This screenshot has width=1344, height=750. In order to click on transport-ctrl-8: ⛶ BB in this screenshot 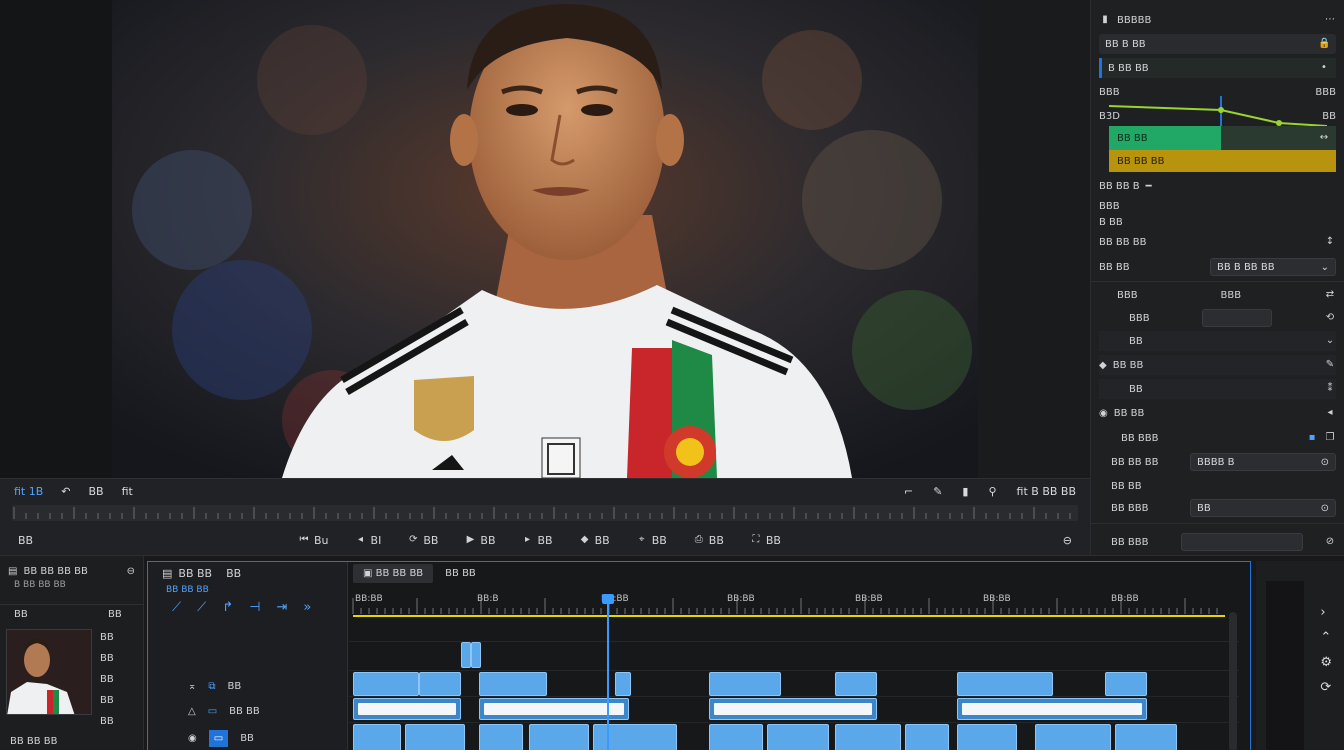, I will do `click(765, 540)`.